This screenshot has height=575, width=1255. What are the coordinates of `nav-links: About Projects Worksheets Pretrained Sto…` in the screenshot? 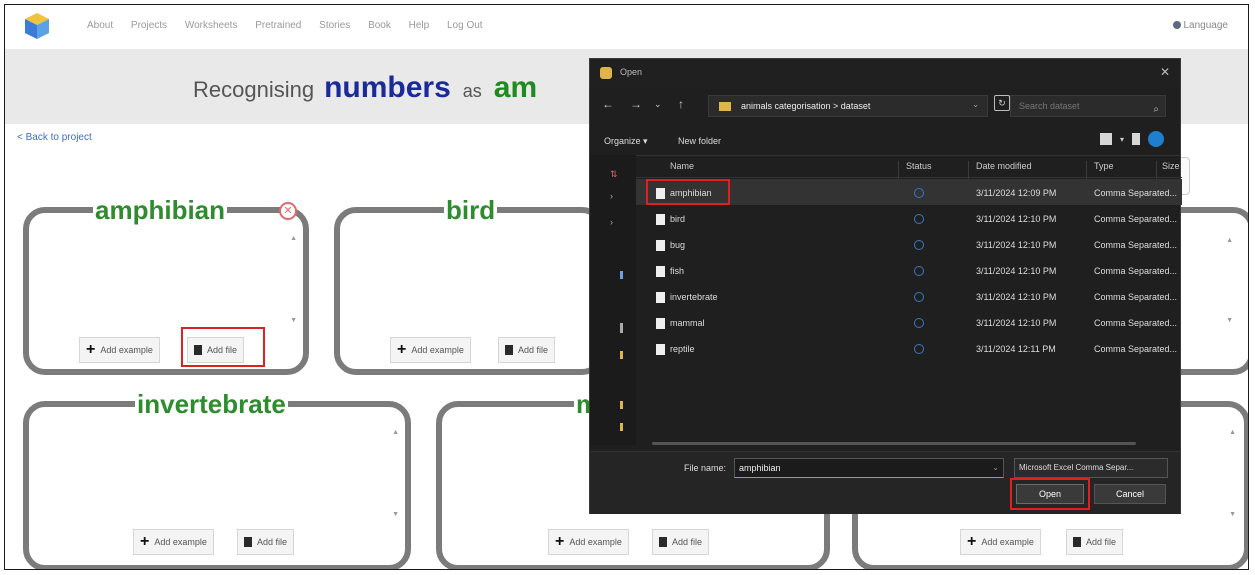 It's located at (292, 25).